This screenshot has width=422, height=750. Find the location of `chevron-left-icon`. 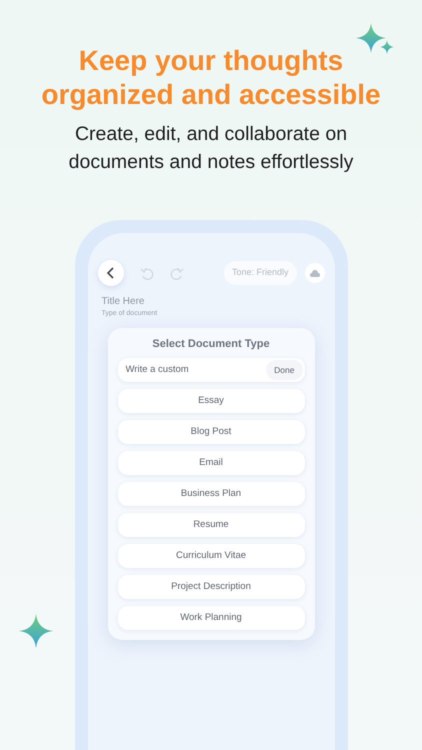

chevron-left-icon is located at coordinates (111, 273).